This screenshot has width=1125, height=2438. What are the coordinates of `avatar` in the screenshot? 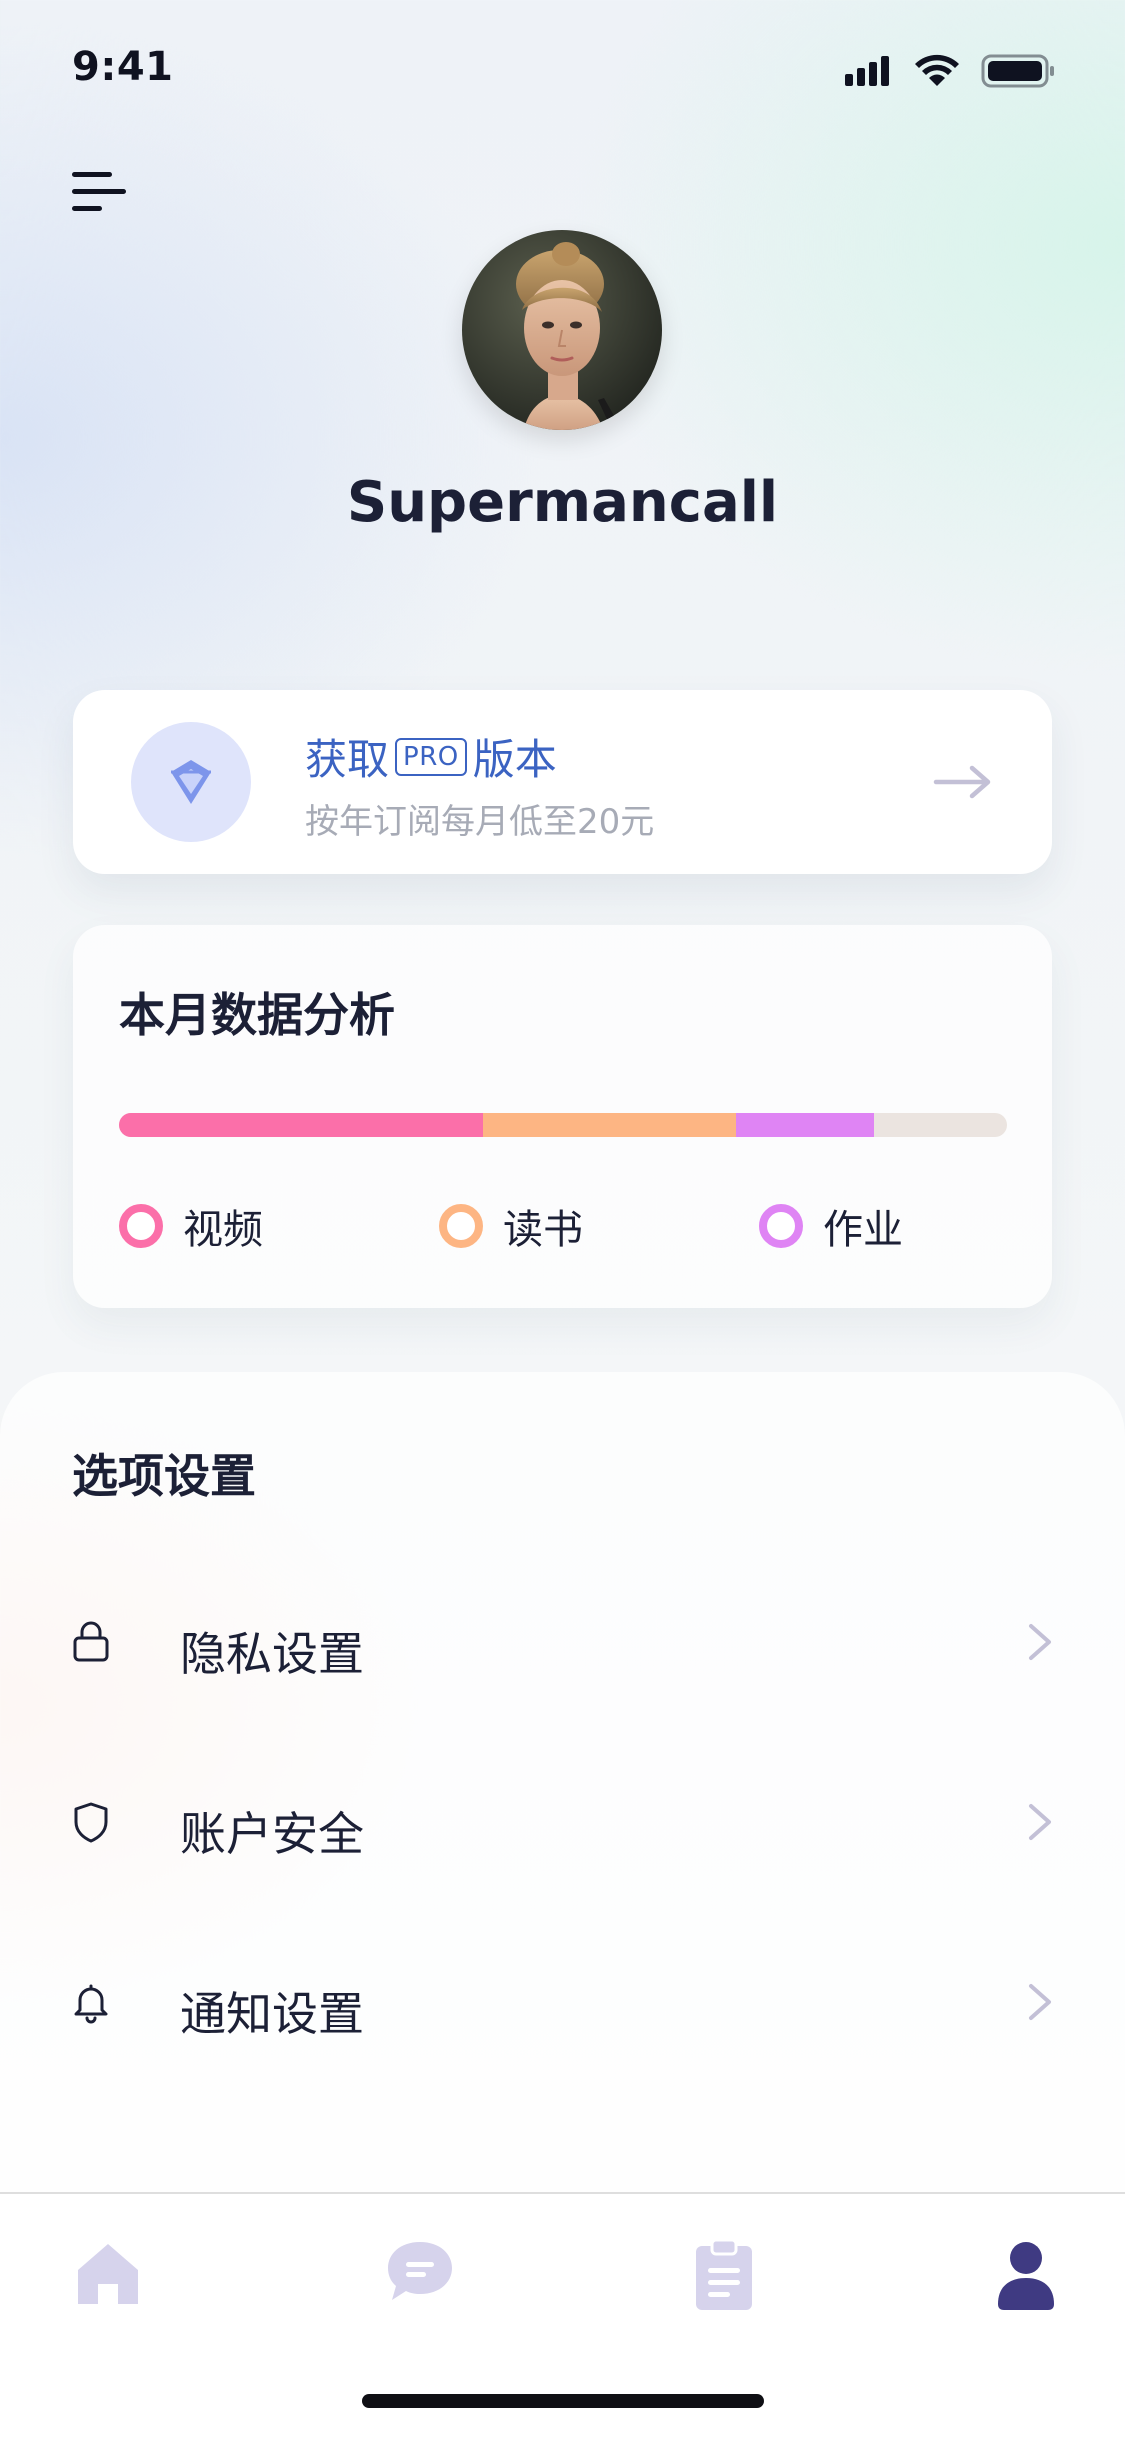 It's located at (562, 330).